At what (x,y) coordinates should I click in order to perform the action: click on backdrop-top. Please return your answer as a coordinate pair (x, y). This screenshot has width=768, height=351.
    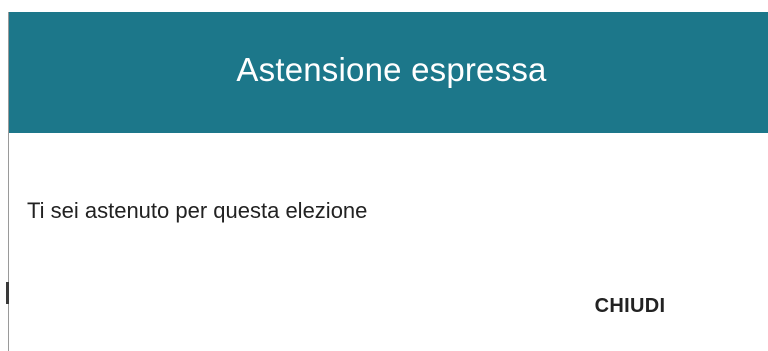
    Looking at the image, I should click on (384, 6).